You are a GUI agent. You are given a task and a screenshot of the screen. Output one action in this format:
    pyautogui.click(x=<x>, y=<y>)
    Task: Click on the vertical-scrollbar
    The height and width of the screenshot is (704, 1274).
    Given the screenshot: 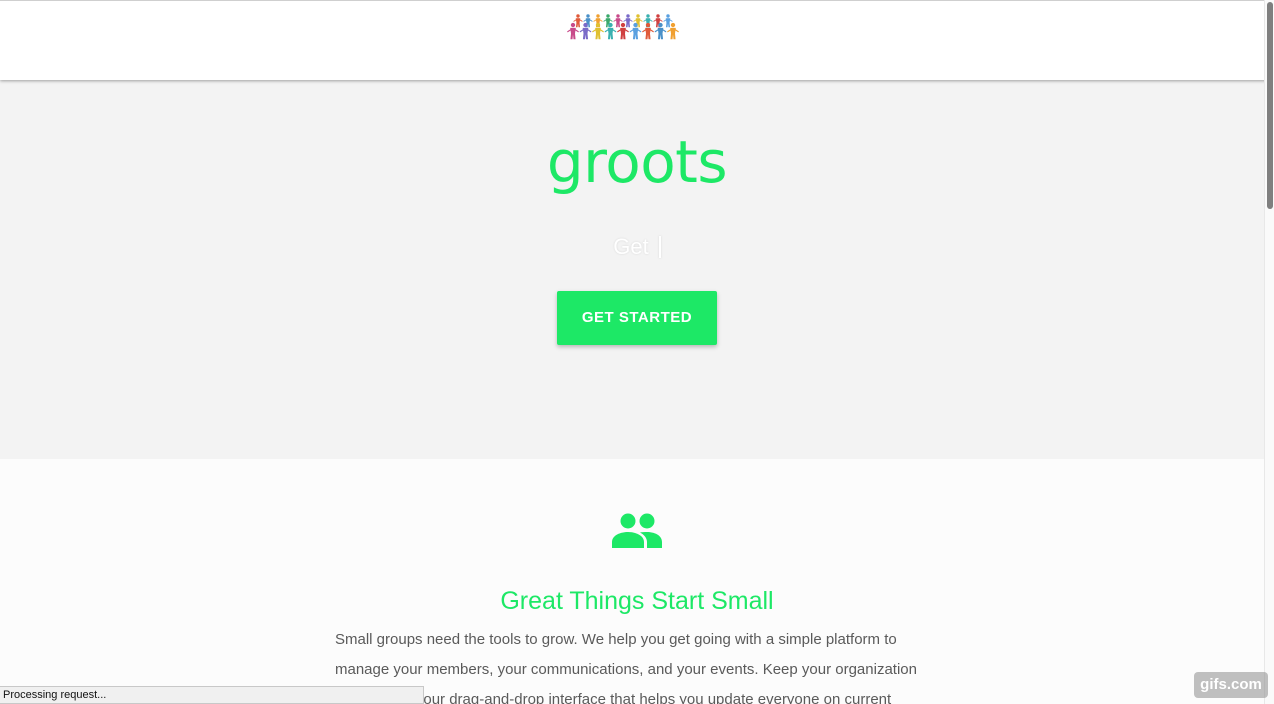 What is the action you would take?
    pyautogui.click(x=1269, y=352)
    